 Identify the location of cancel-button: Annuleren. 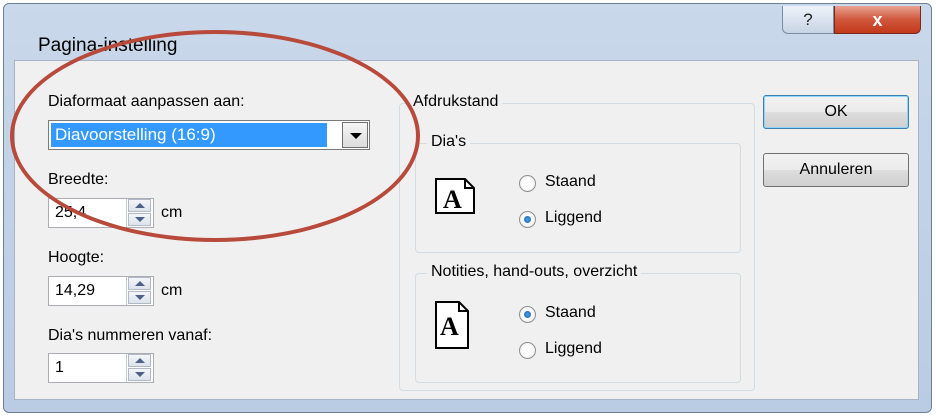
(836, 170).